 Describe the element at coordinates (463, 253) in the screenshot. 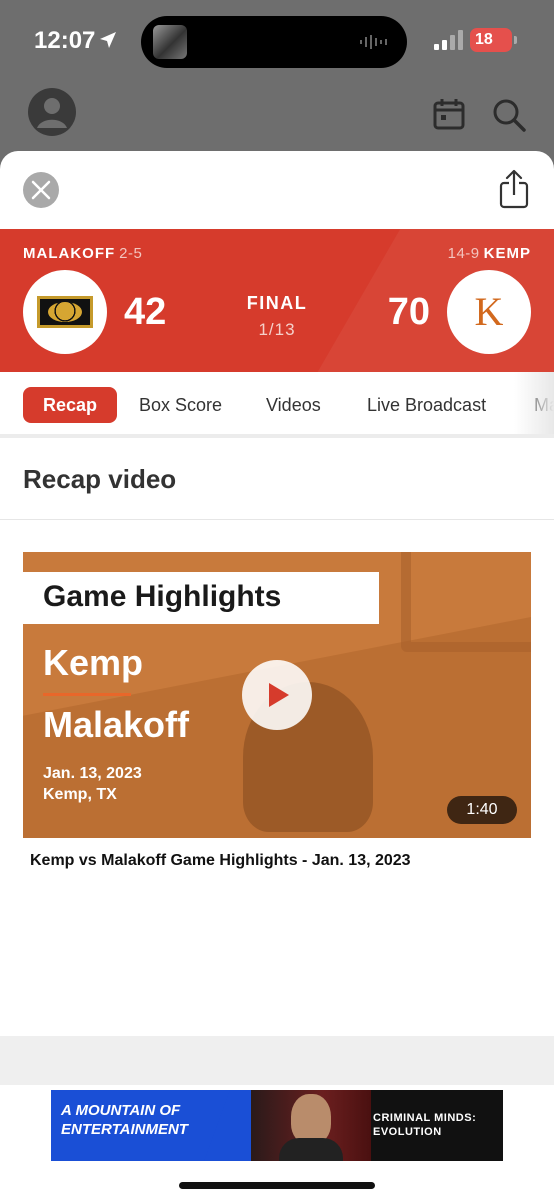

I see `home-team-record: 14-9` at that location.